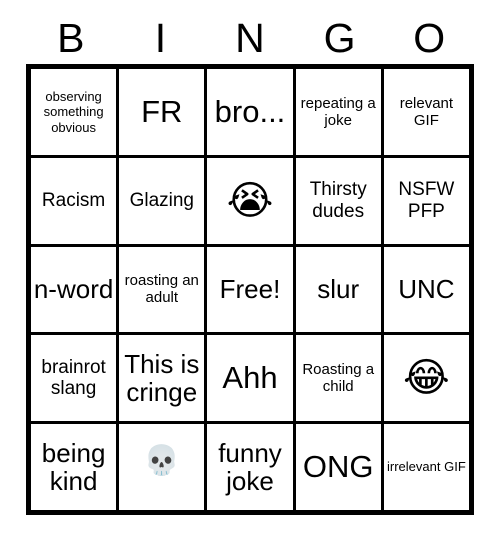  What do you see at coordinates (161, 460) in the screenshot?
I see `bingo-cell-label: 💀` at bounding box center [161, 460].